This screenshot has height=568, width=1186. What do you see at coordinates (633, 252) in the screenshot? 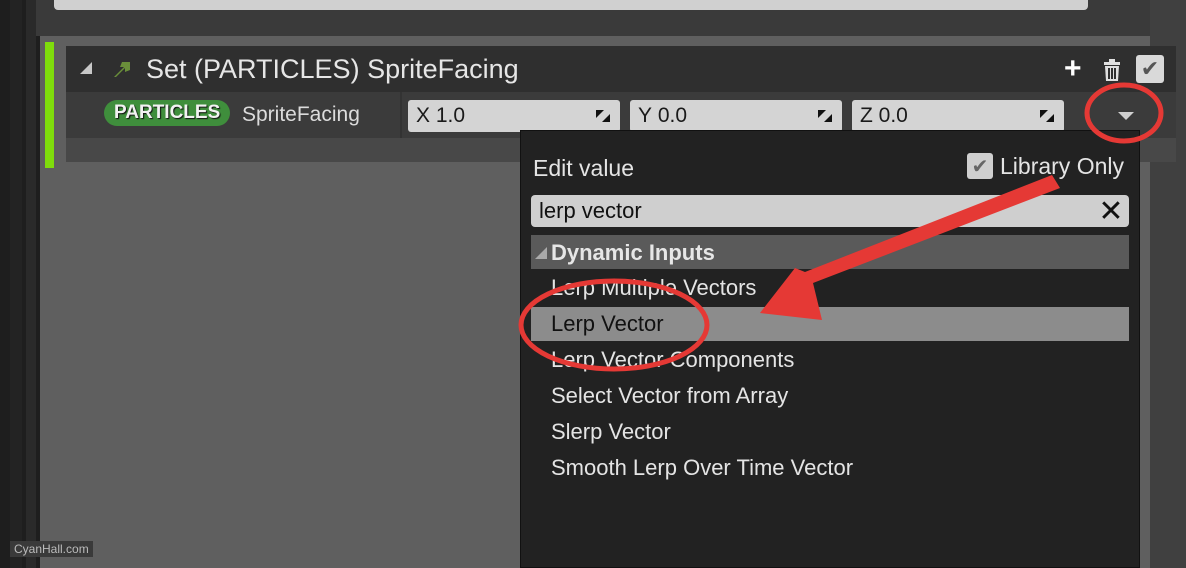
I see `category-label: Dynamic Inputs` at bounding box center [633, 252].